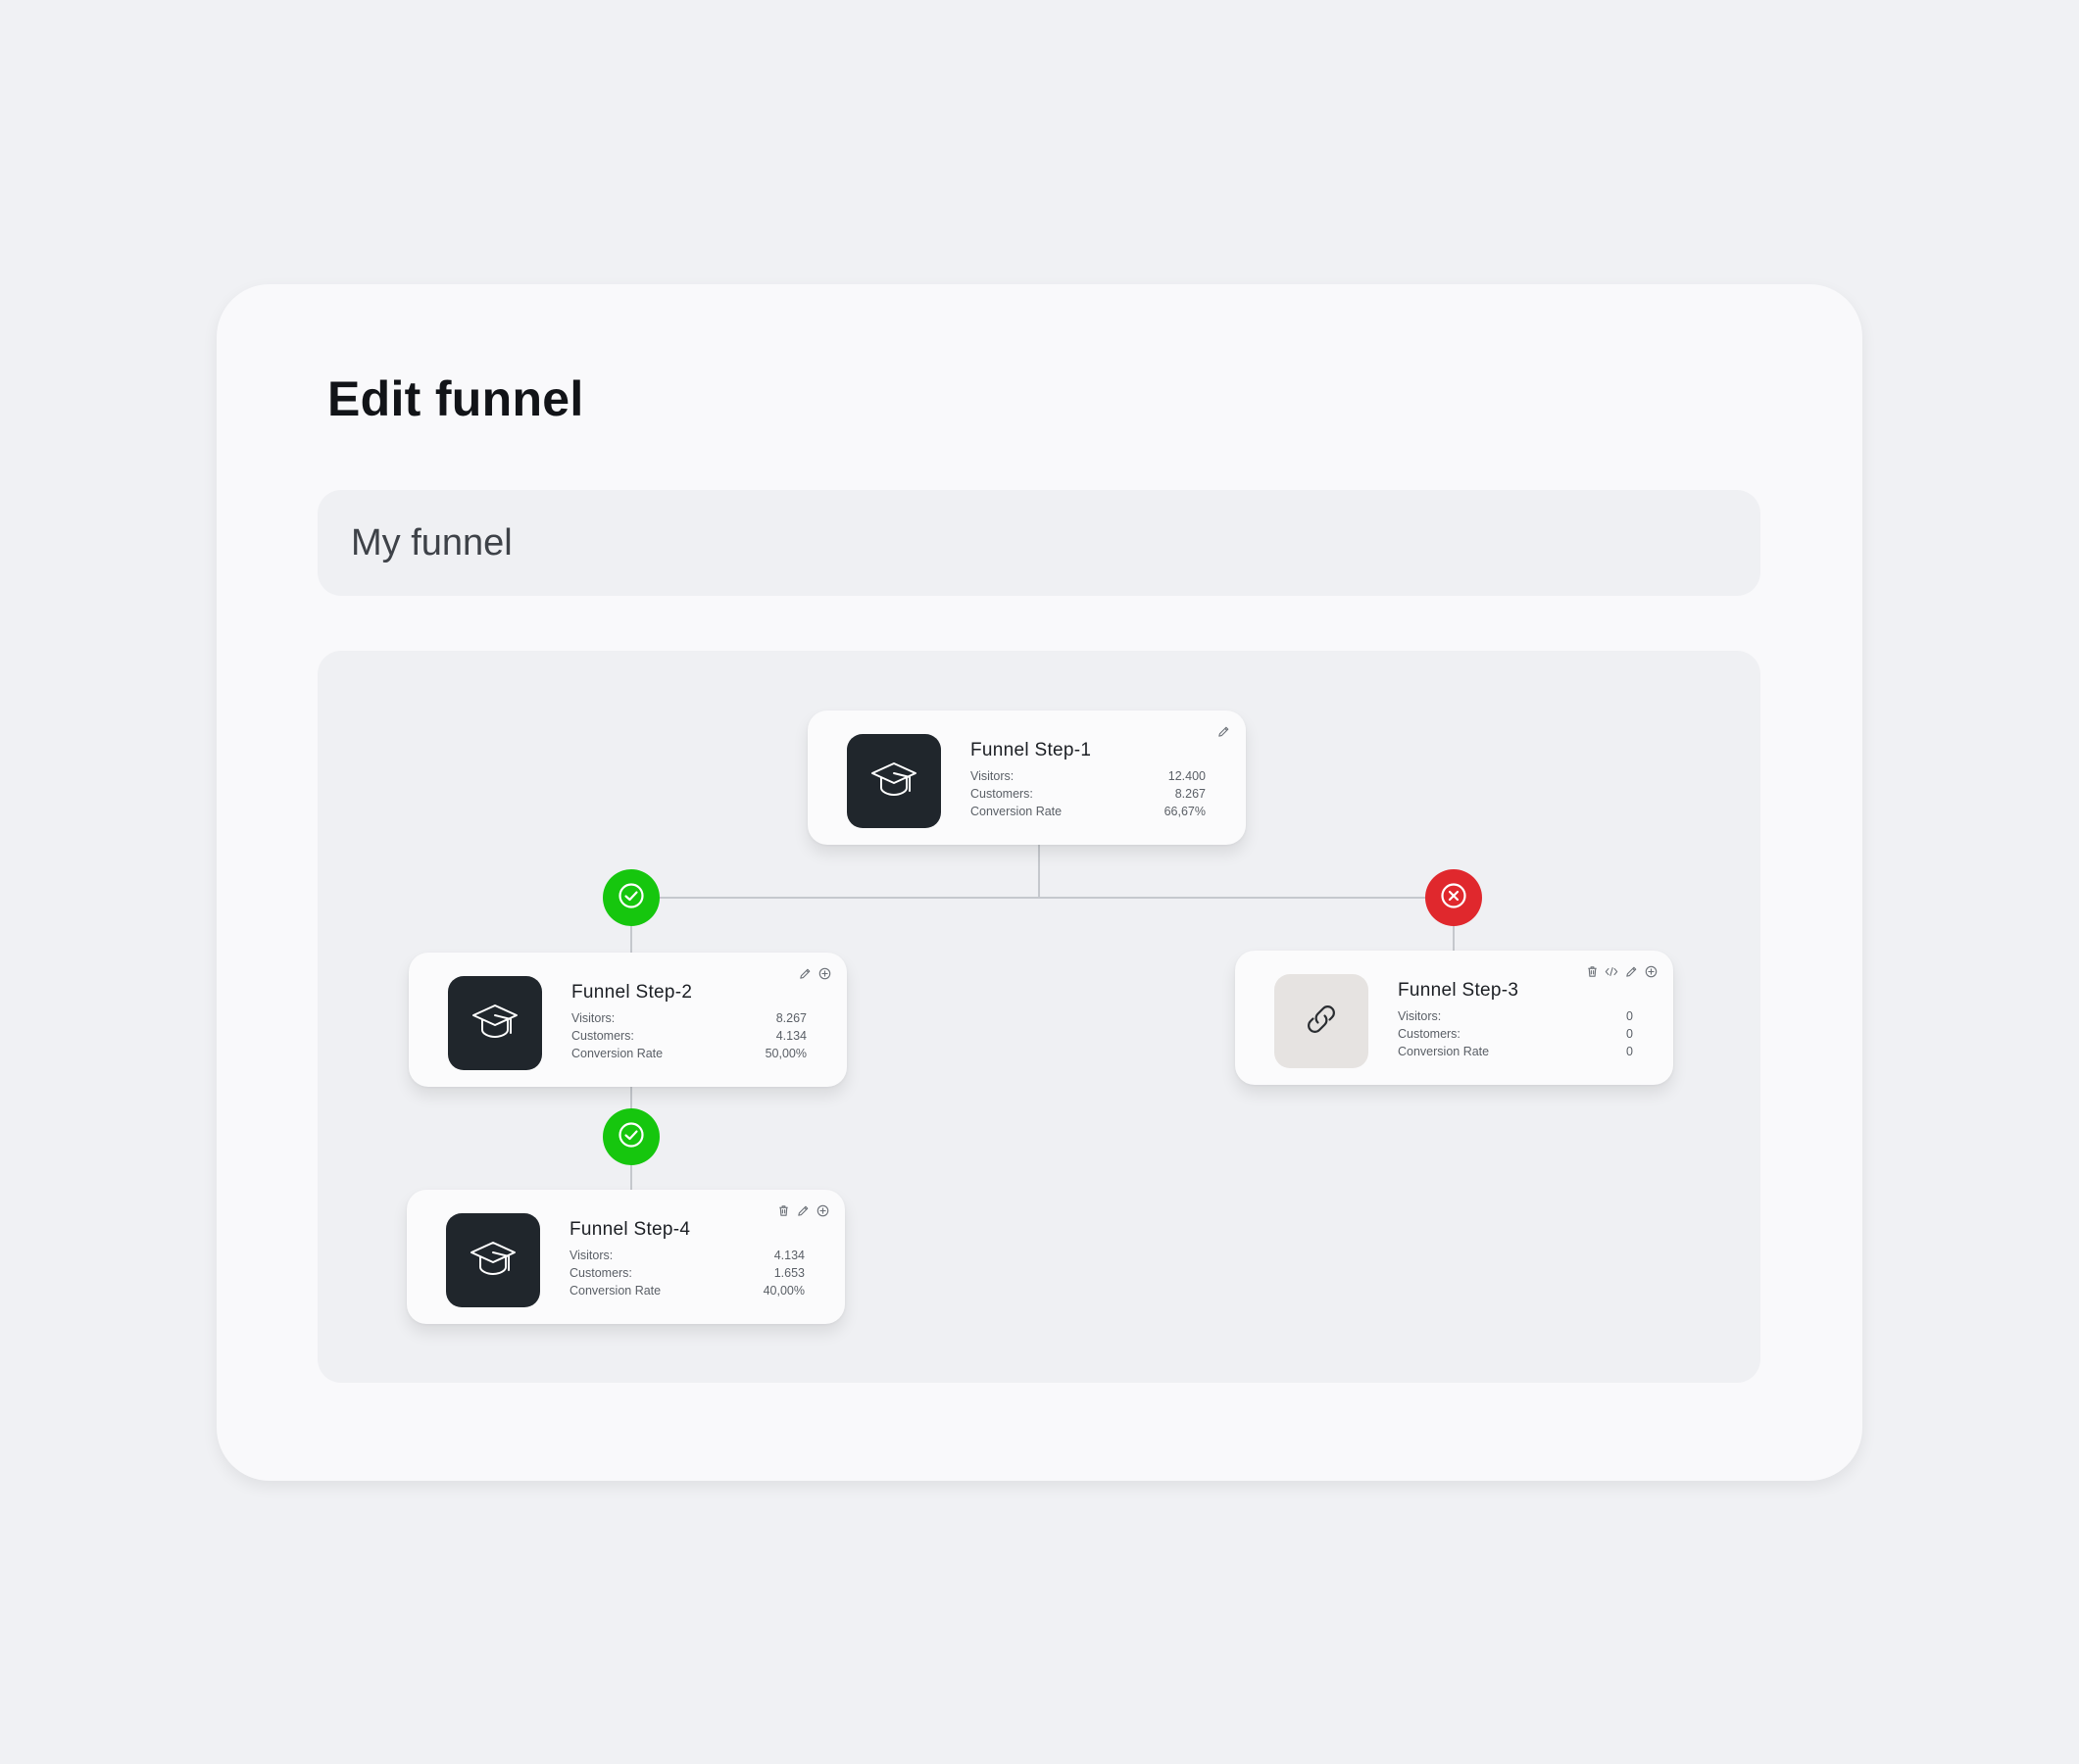  Describe the element at coordinates (1629, 1051) in the screenshot. I see `conversion-rate-value: 0` at that location.